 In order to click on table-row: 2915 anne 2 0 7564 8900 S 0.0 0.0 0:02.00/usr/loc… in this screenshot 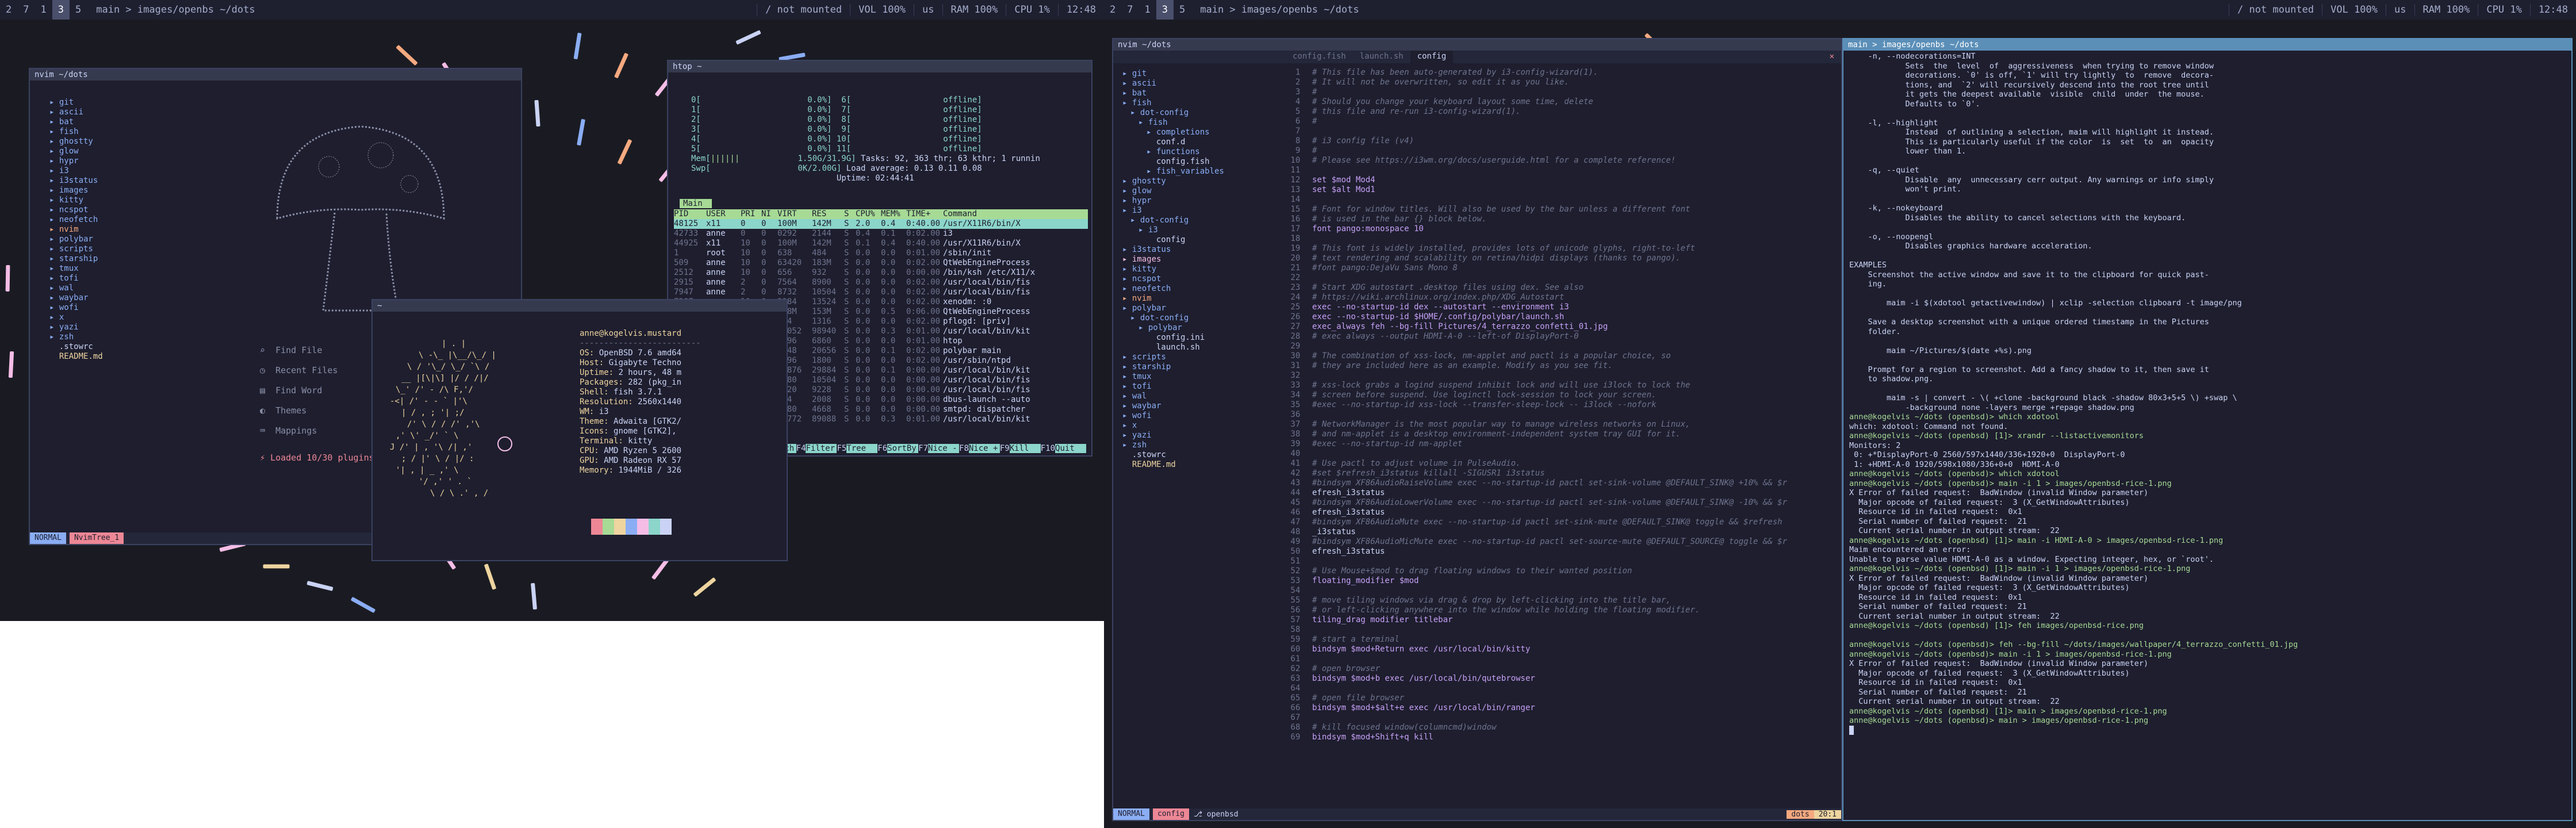, I will do `click(881, 283)`.